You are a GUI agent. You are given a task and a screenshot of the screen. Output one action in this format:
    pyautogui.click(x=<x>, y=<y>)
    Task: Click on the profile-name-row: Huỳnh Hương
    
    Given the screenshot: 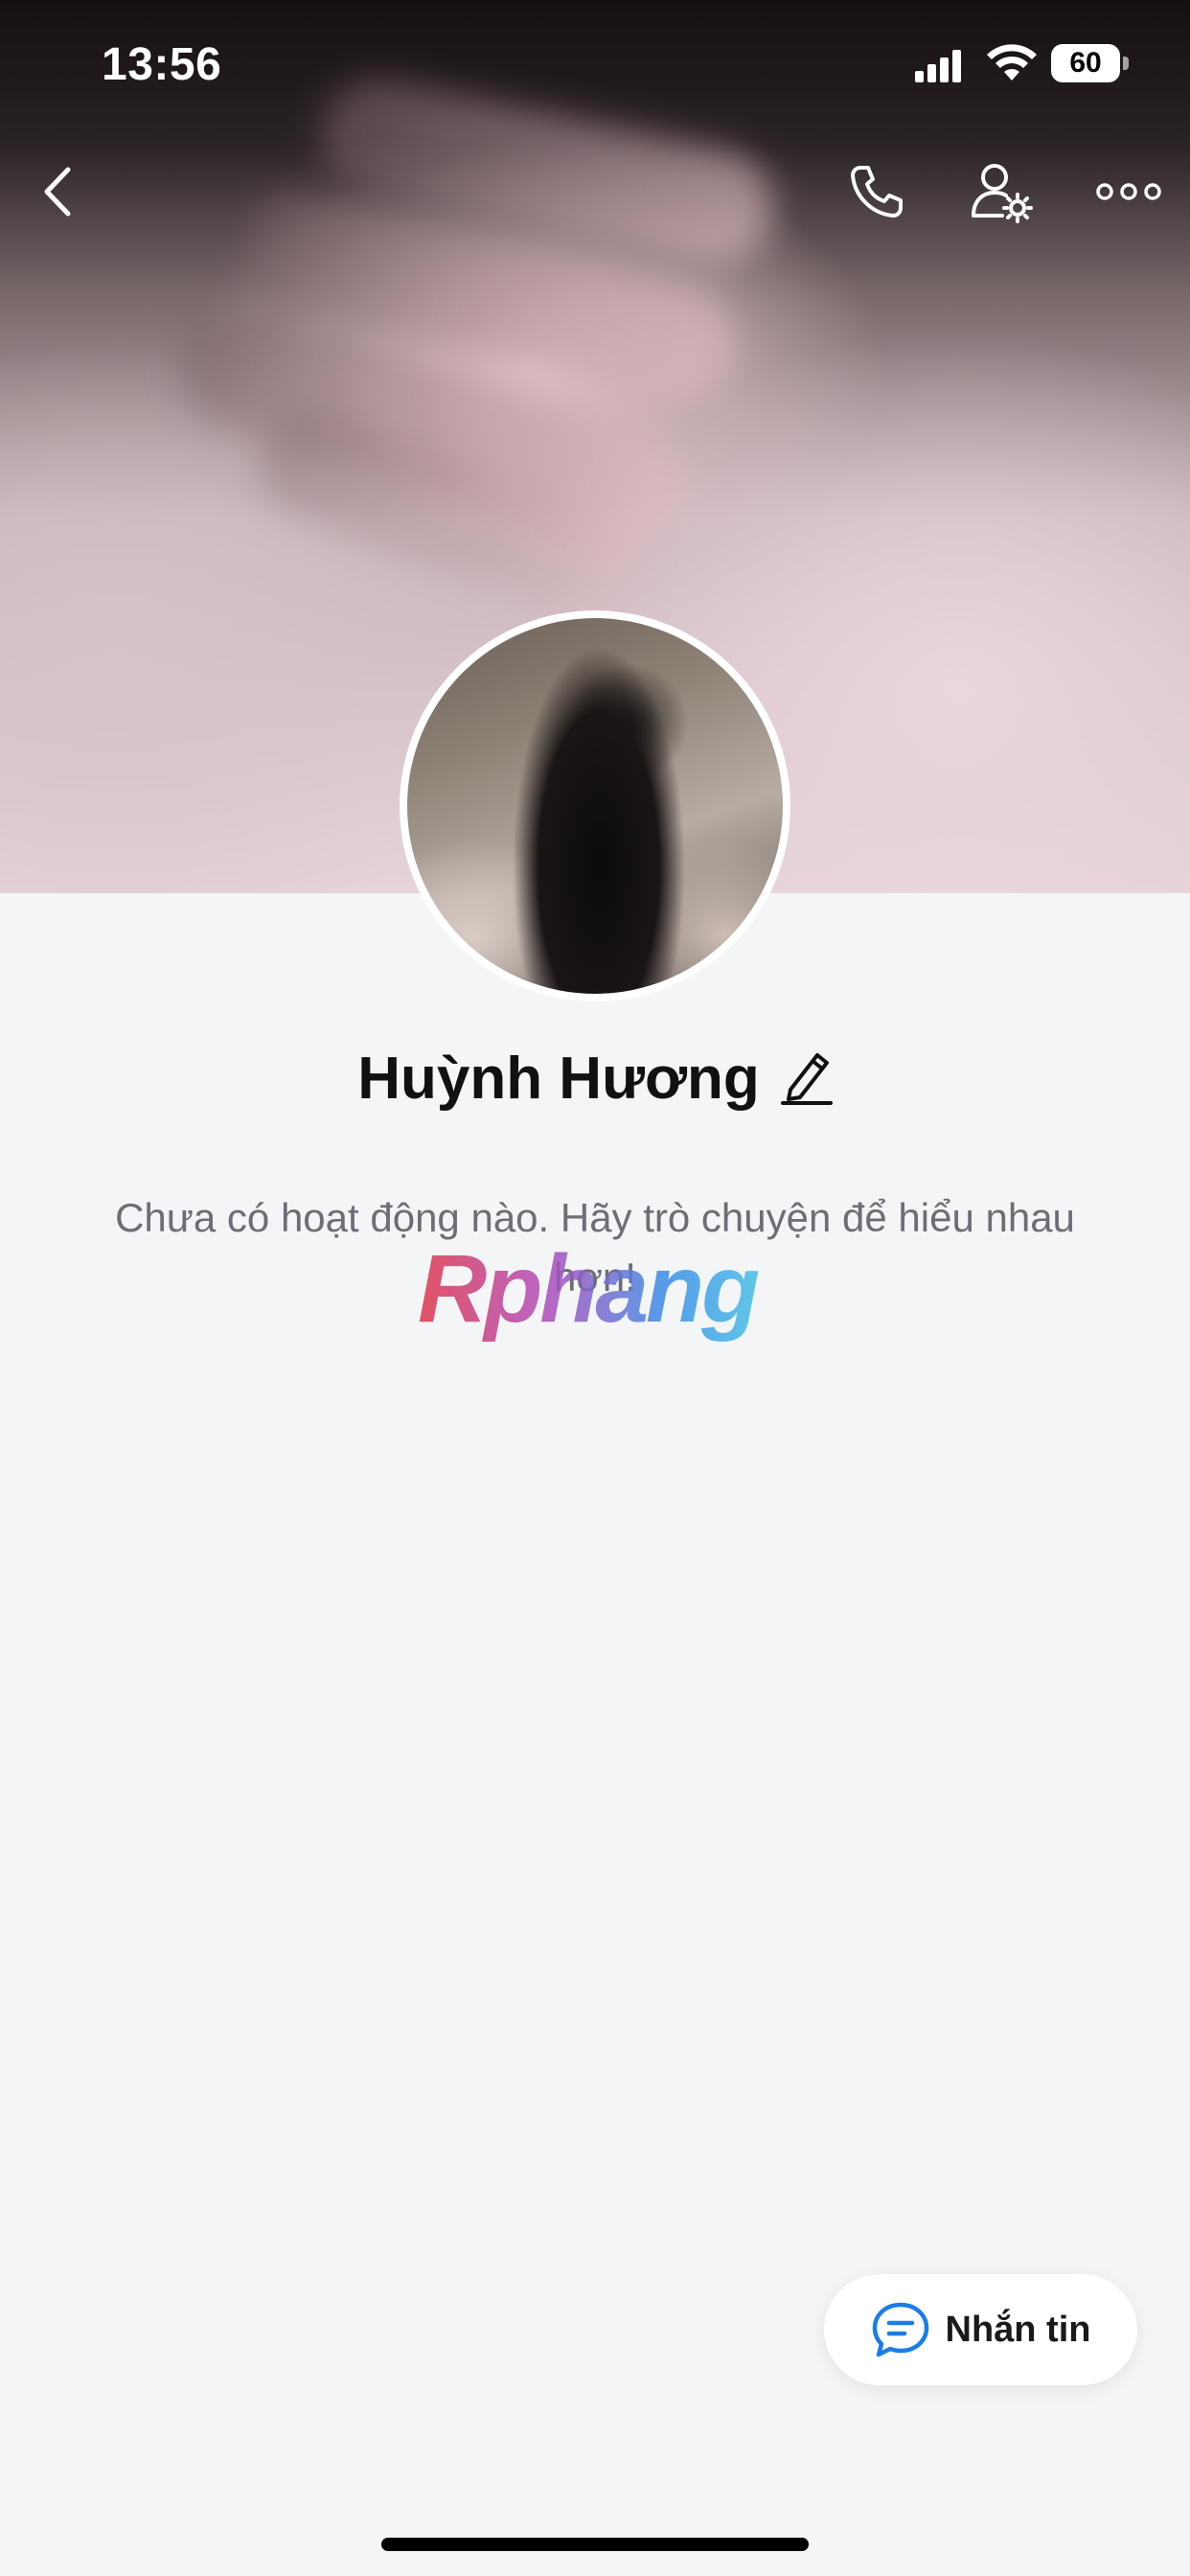 What is the action you would take?
    pyautogui.click(x=595, y=1079)
    